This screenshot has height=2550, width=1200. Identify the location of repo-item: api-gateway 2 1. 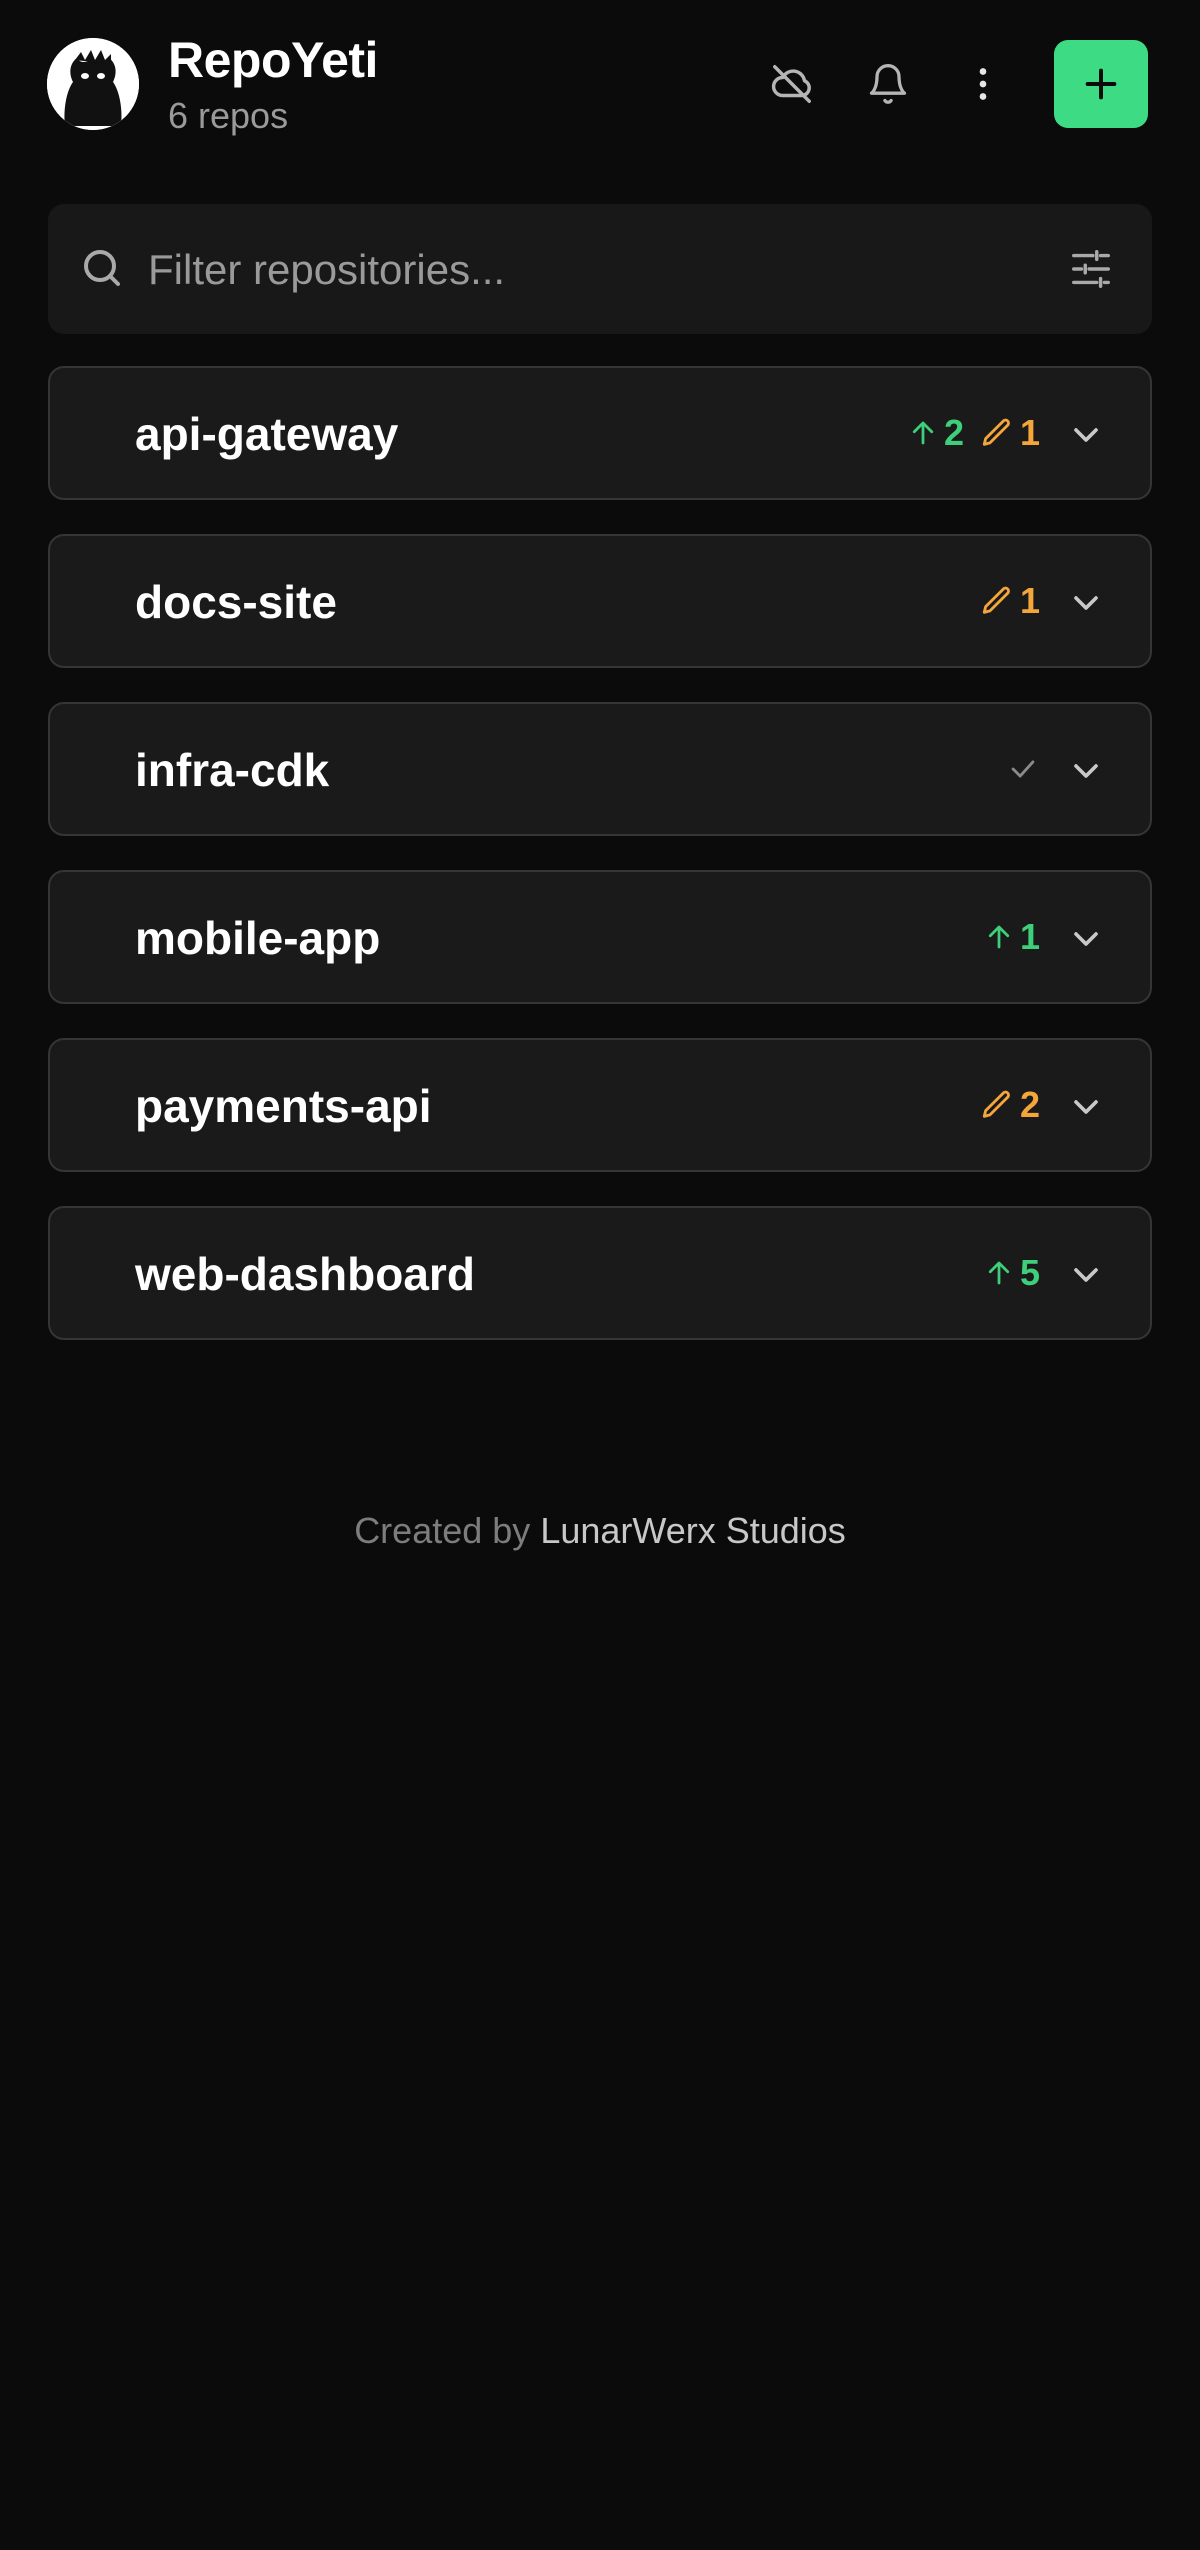
(600, 433).